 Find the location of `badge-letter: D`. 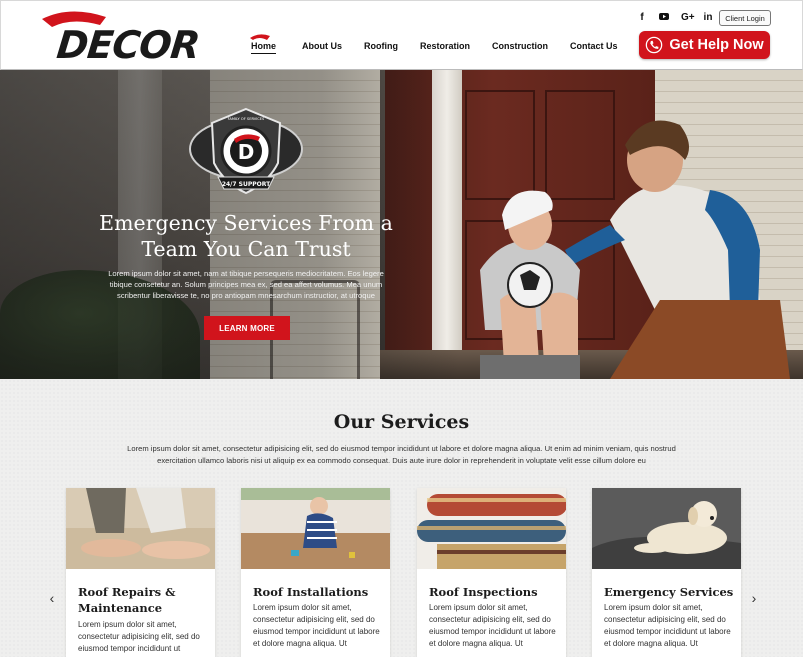

badge-letter: D is located at coordinates (246, 152).